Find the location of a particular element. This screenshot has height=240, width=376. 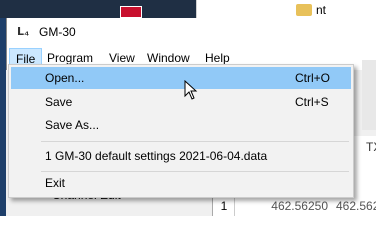

recent-file-label: 1 GM-30 default settings 2021-06-04.data is located at coordinates (156, 156).